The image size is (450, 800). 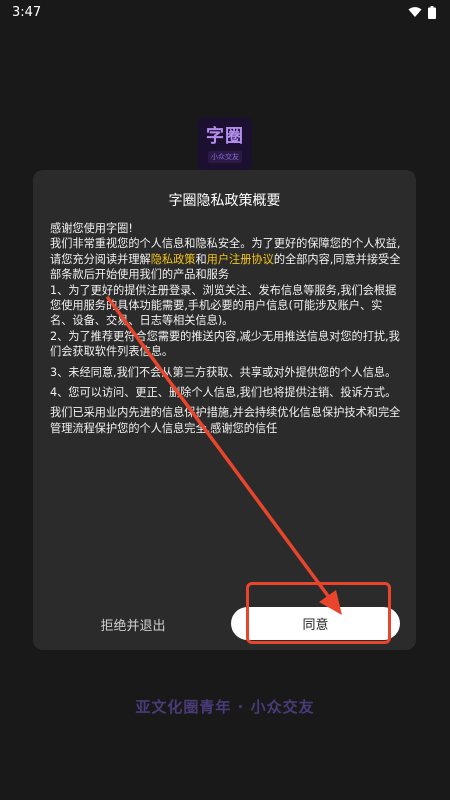 What do you see at coordinates (223, 393) in the screenshot?
I see `policy-item-4: 4、您可以访问、更正、删除个人信息,我们也将提供注销、投诉方式。` at bounding box center [223, 393].